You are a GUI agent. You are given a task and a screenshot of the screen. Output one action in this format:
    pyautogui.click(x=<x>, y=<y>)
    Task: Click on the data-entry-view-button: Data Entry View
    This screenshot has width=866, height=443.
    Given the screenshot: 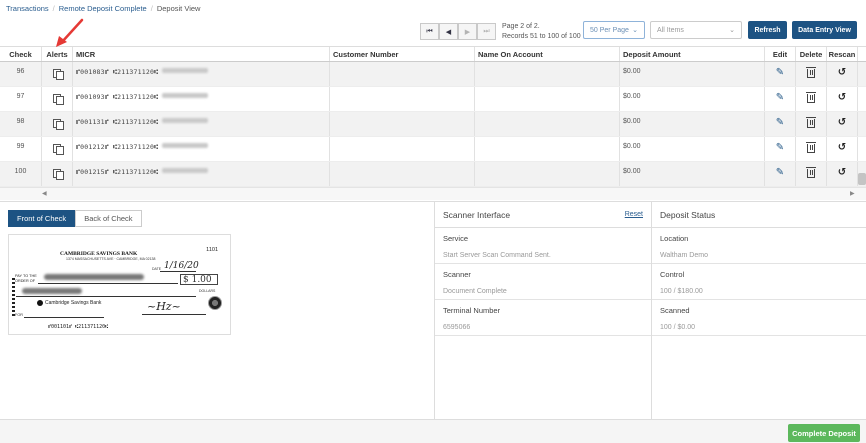 What is the action you would take?
    pyautogui.click(x=824, y=30)
    